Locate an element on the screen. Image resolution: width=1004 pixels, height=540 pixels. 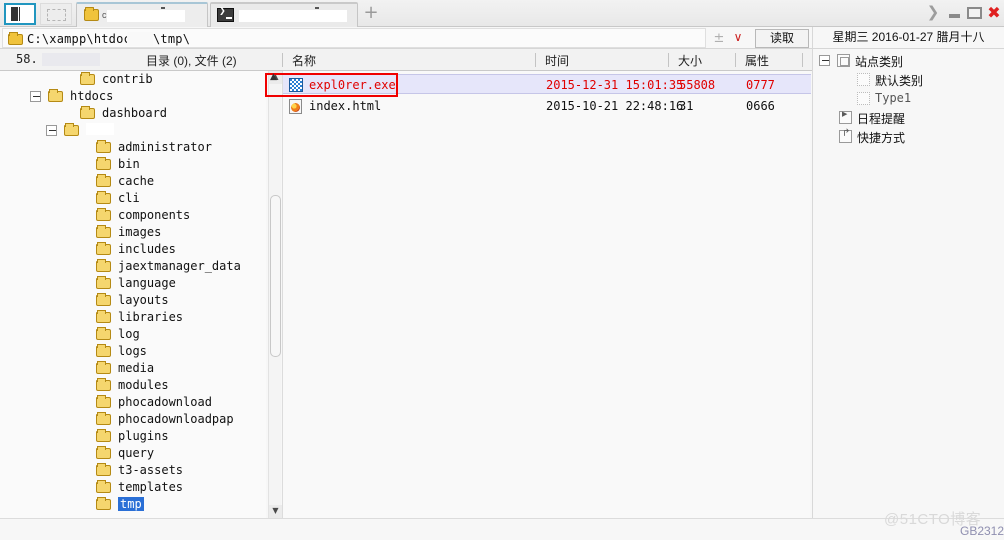
file-row: expl0rer.exe 2015-12-31 15:01:35 55808 0777 is located at coordinates (547, 84).